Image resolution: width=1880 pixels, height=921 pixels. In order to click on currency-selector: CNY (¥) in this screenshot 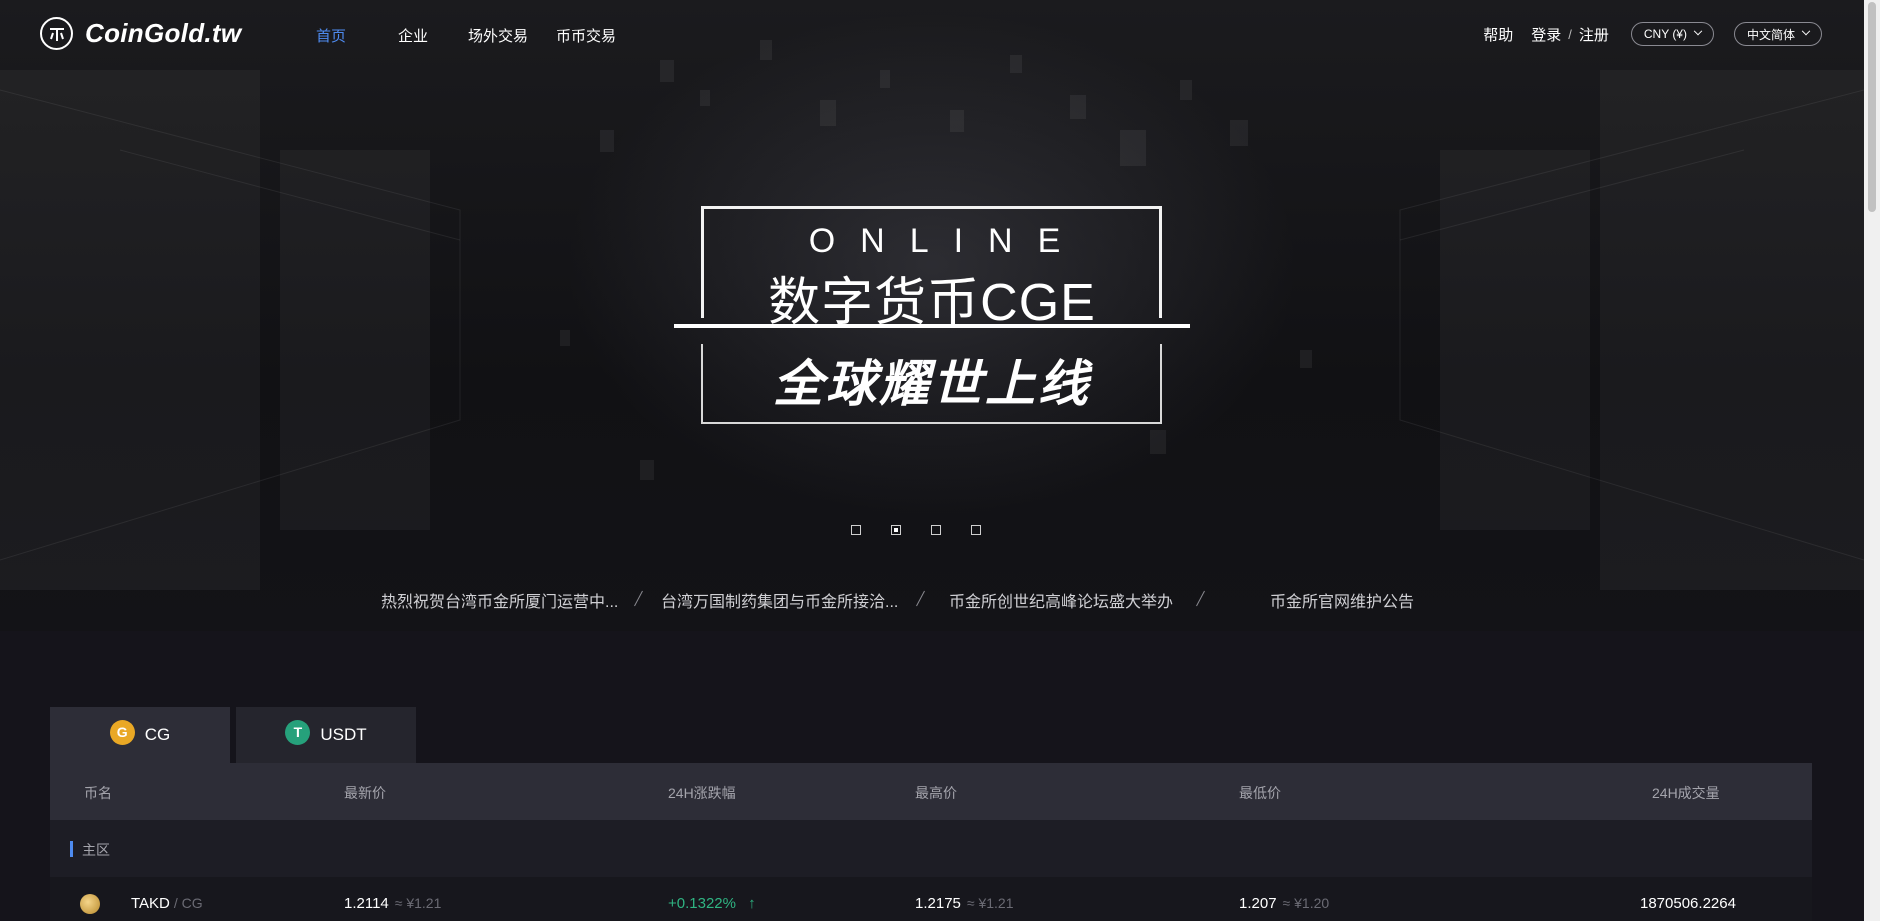, I will do `click(1672, 34)`.